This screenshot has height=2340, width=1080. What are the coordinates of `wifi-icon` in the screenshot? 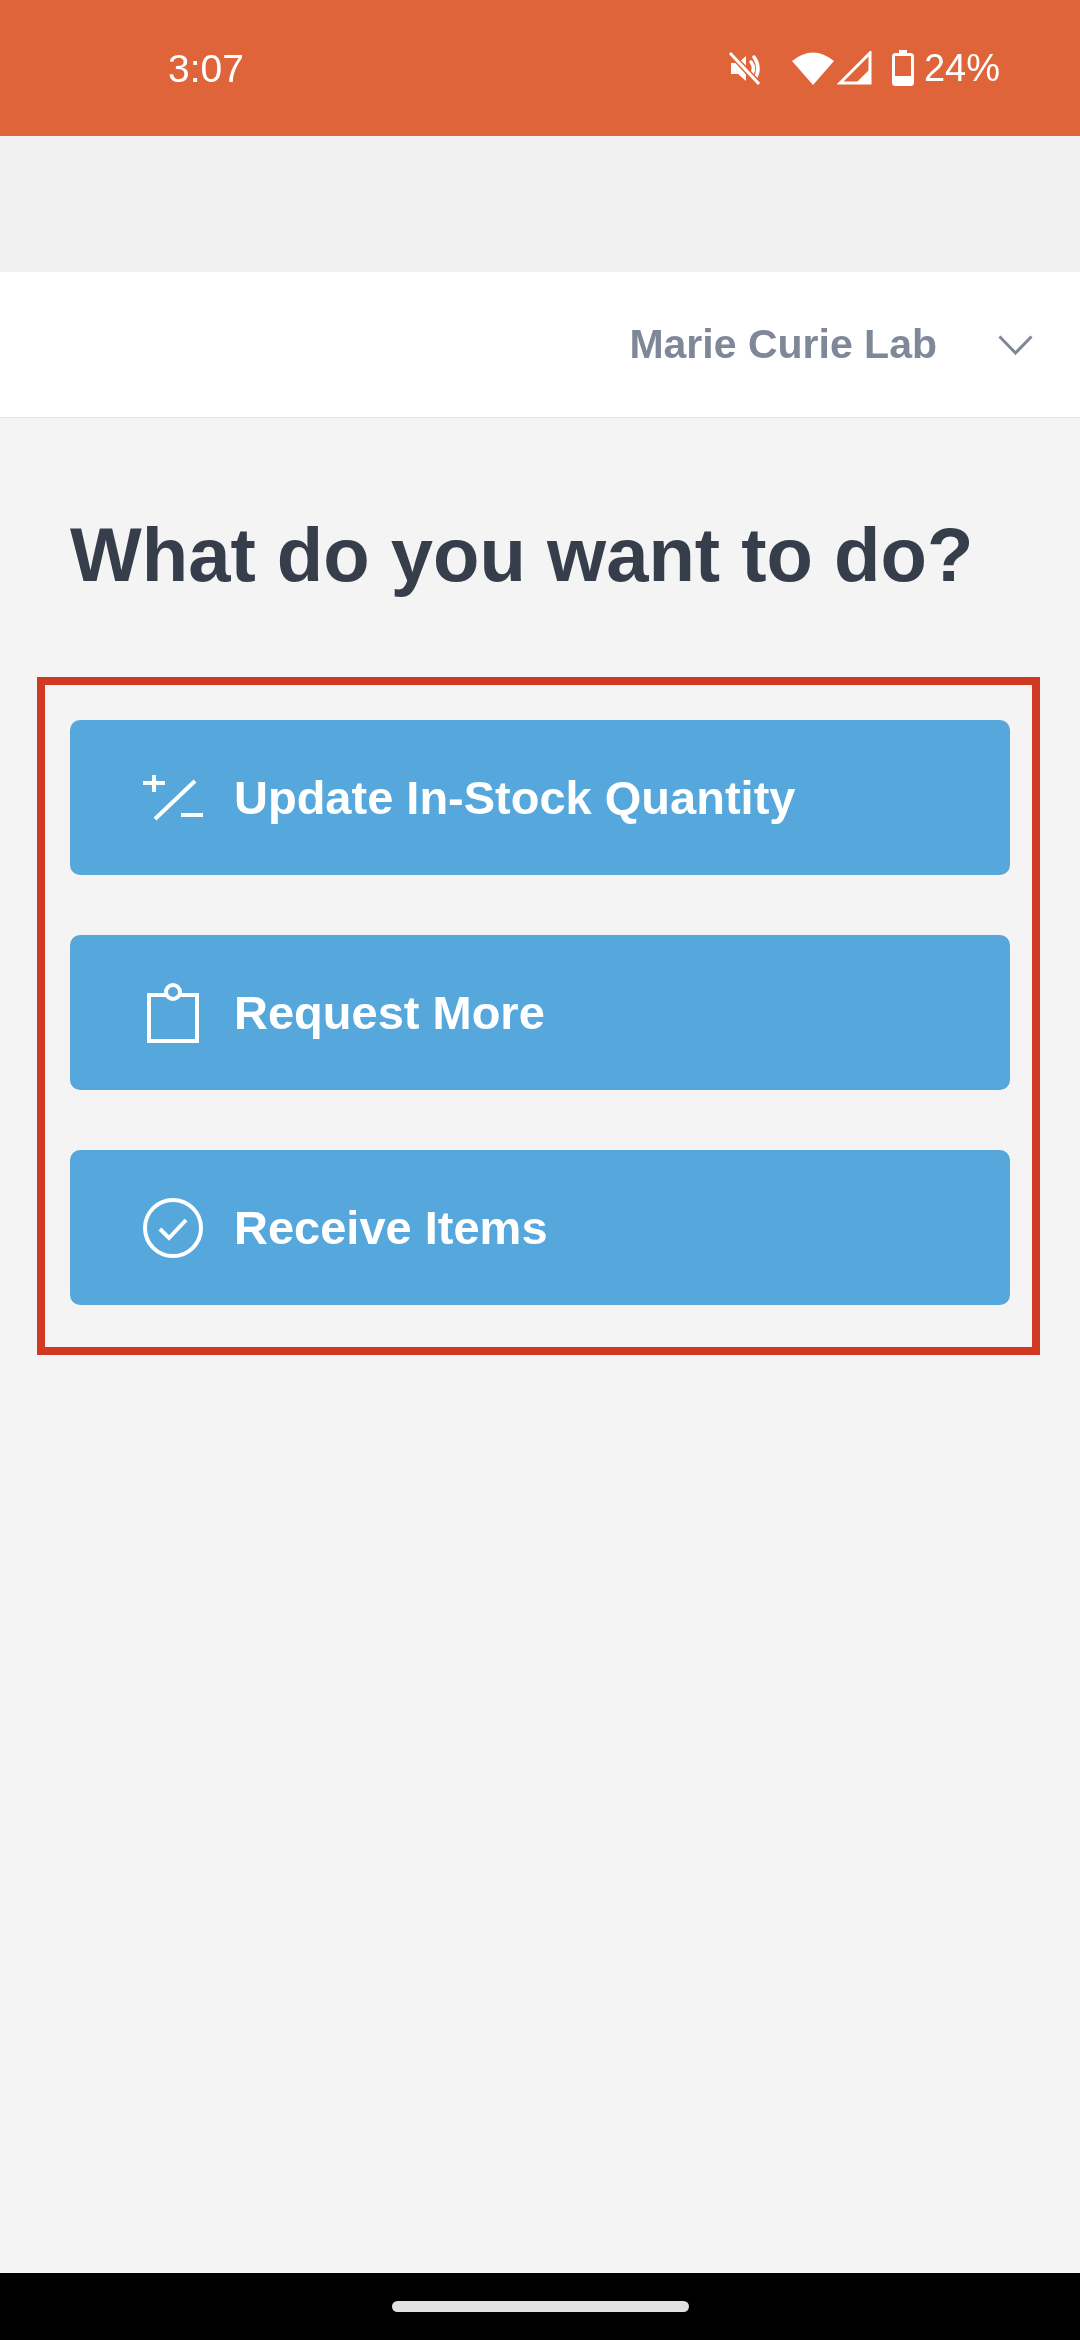 It's located at (812, 68).